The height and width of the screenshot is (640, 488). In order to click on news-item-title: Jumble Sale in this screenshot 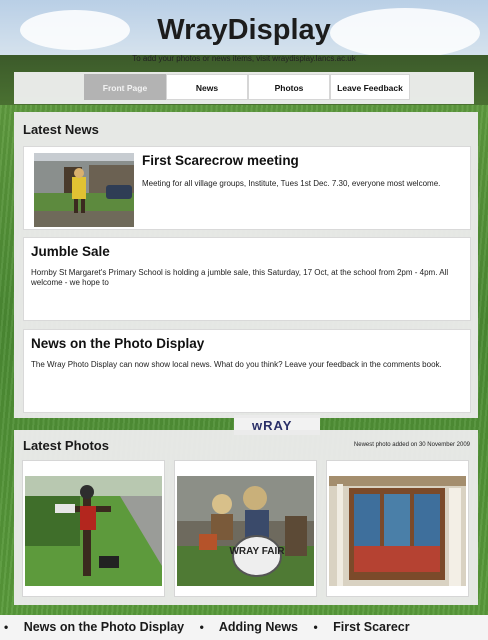, I will do `click(70, 251)`.